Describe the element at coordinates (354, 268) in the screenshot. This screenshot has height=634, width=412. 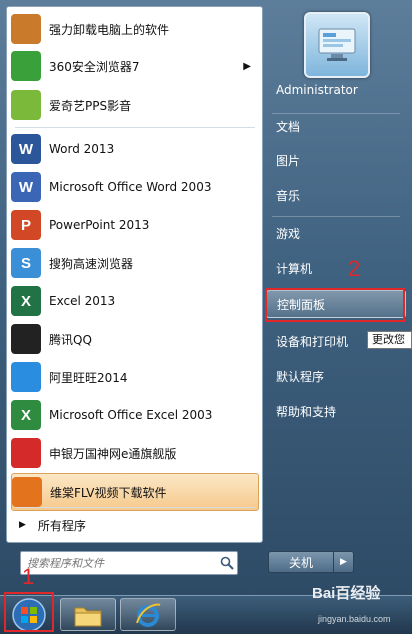
I see `annotation-step-2: 2` at that location.